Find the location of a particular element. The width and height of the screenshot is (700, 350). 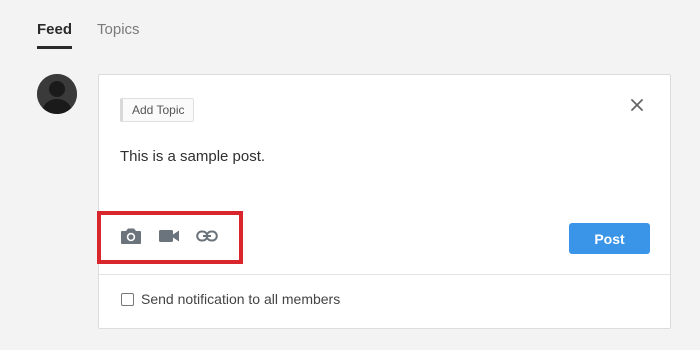

notify-members-checkbox is located at coordinates (127, 299).